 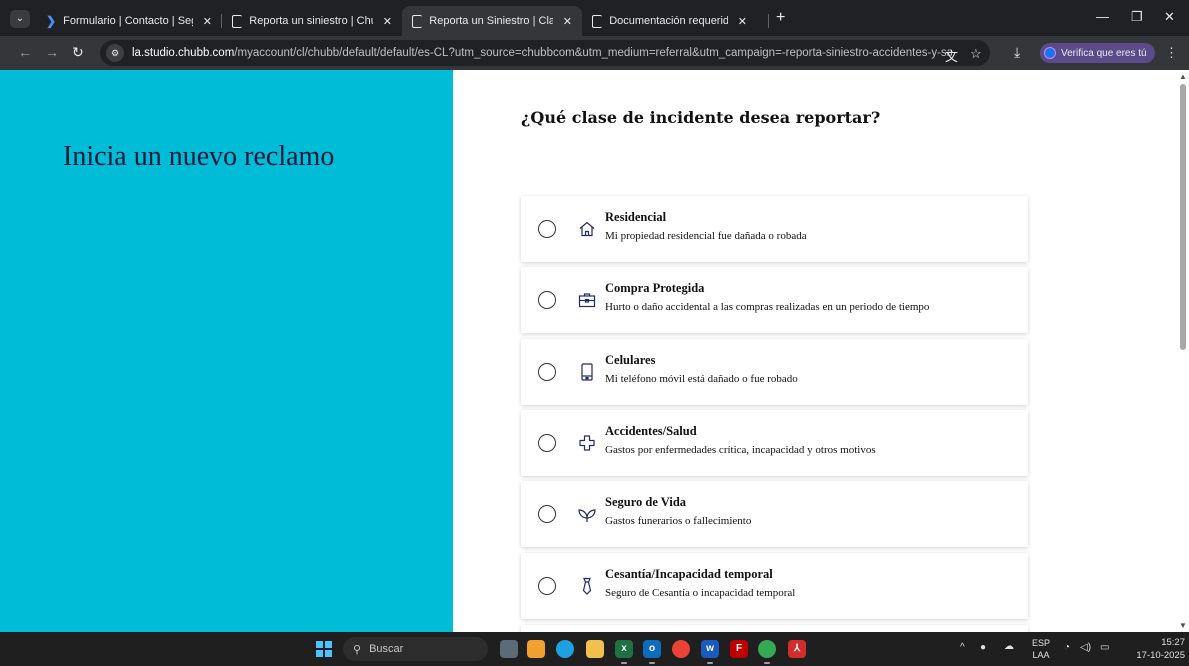 I want to click on tray-app-icon: ●, so click(x=983, y=647).